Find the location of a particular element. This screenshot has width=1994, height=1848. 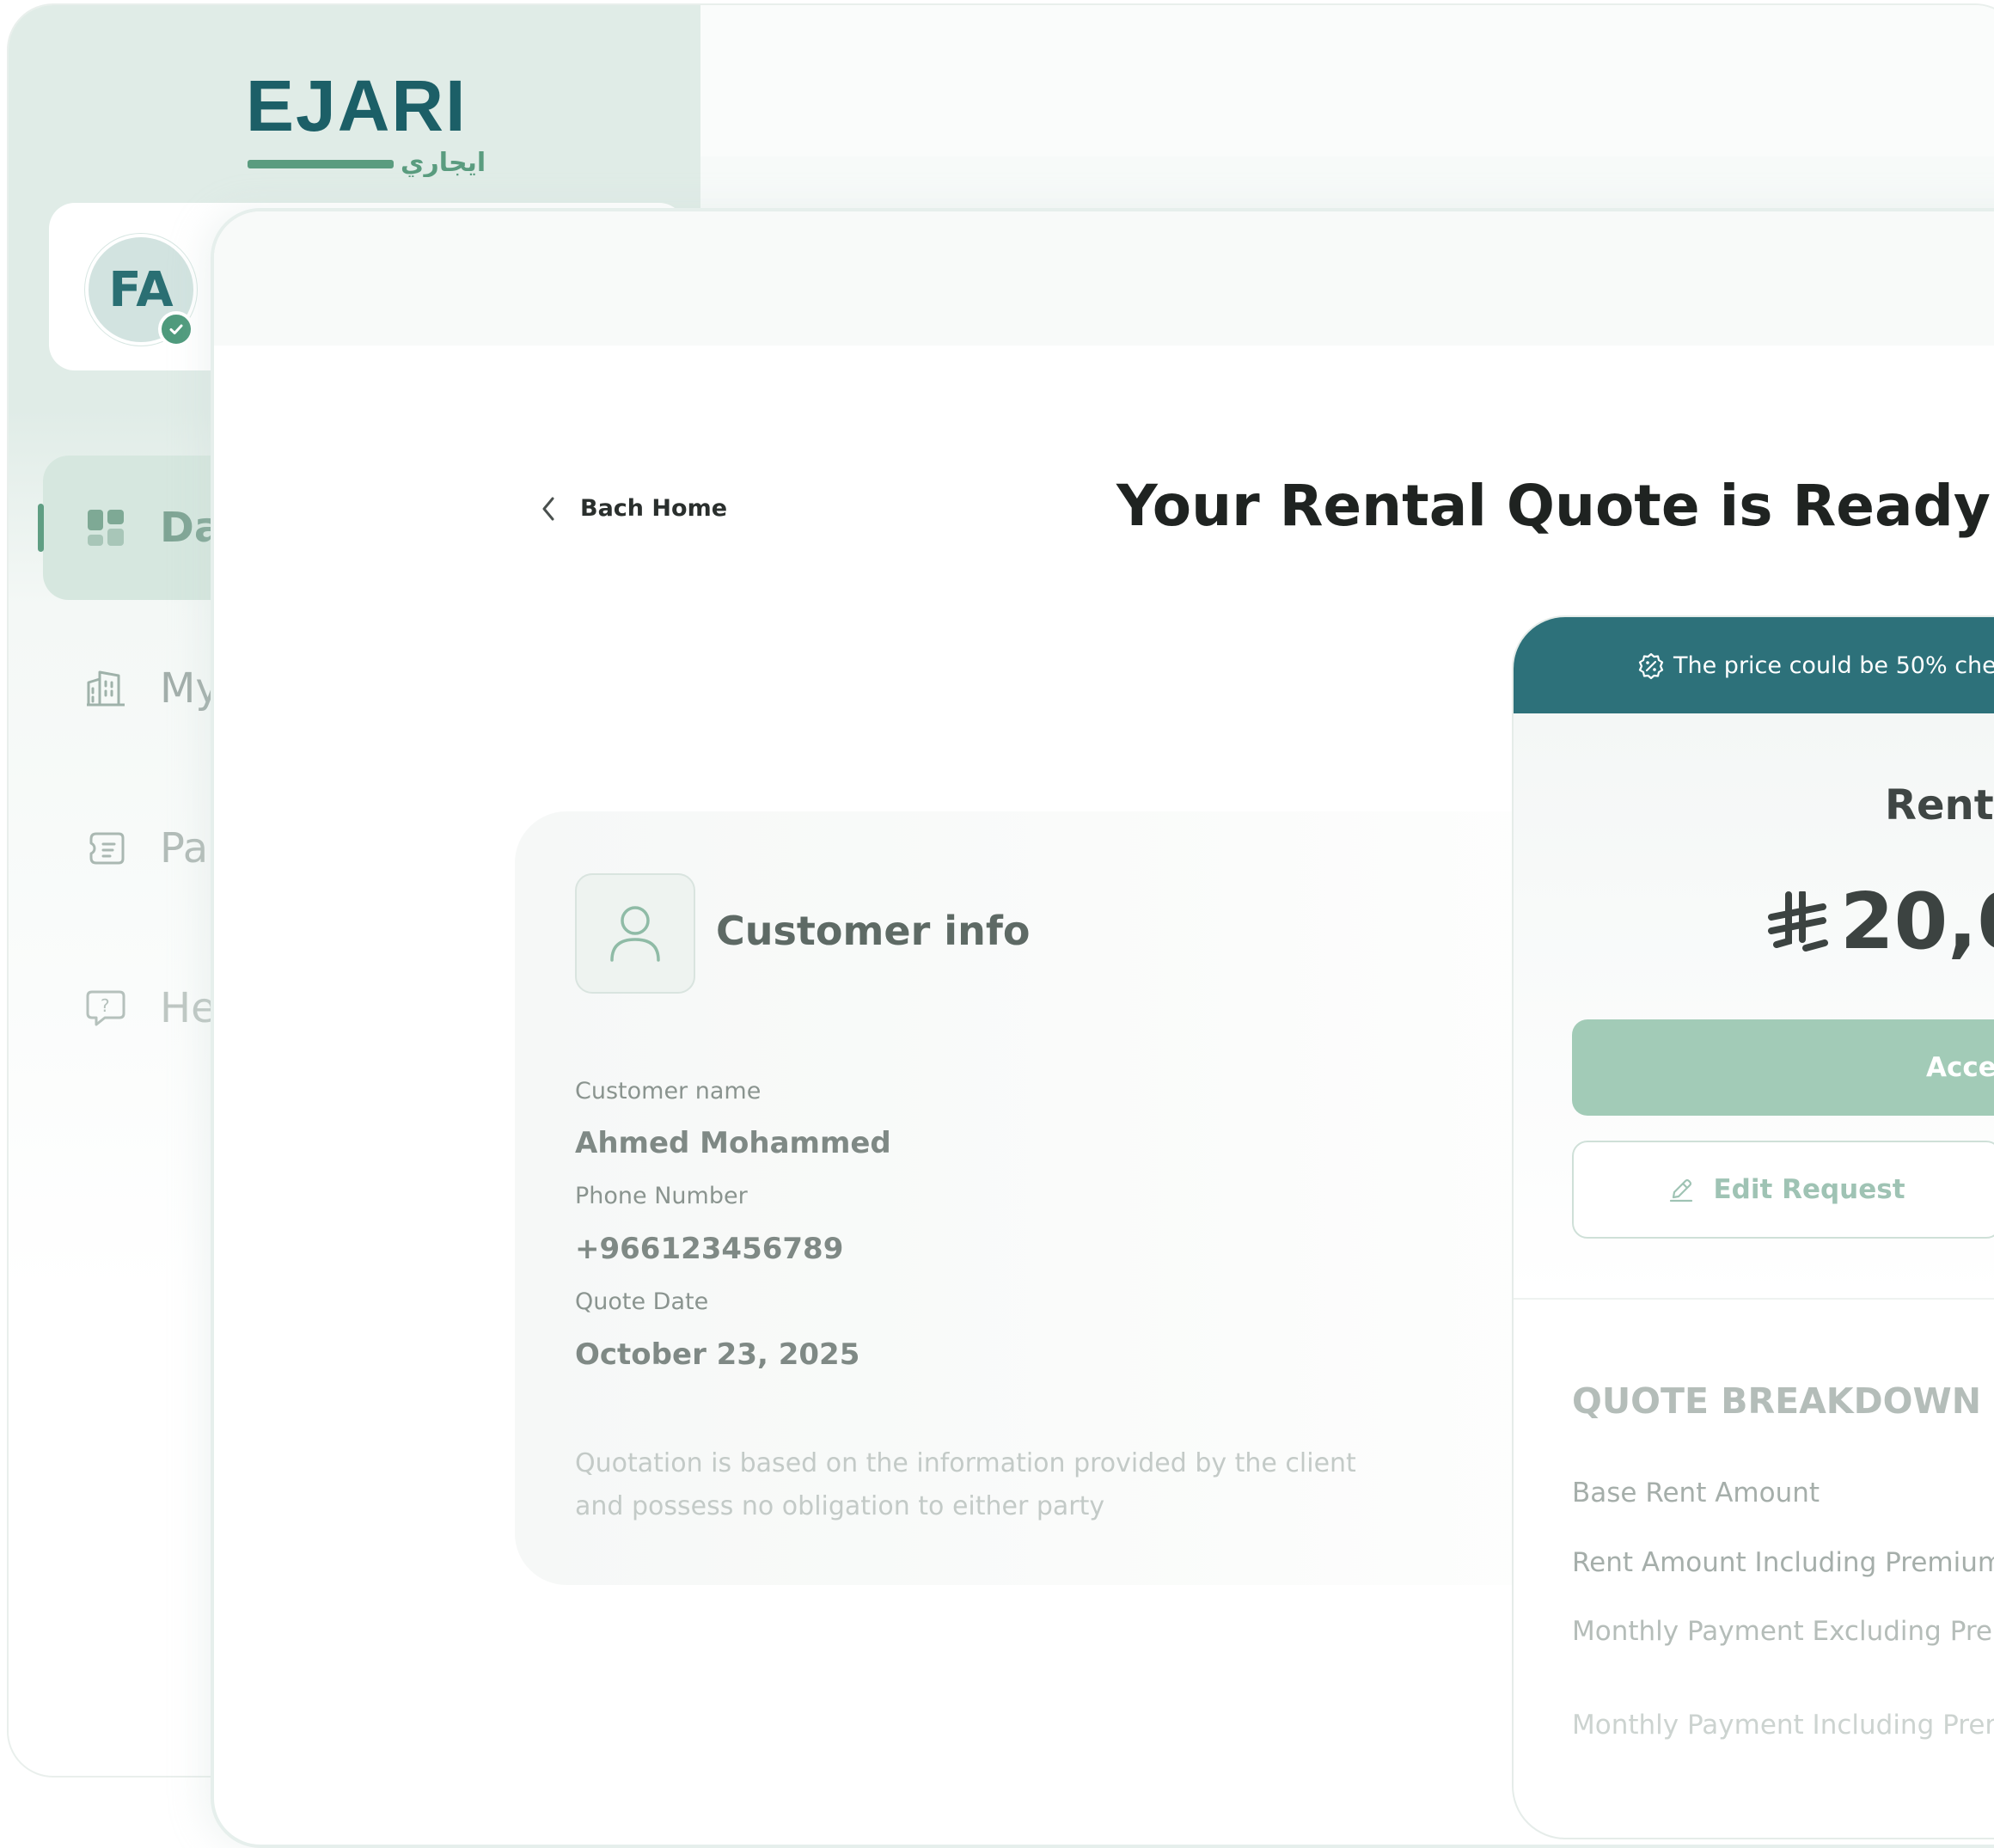

window-header is located at coordinates (1104, 278).